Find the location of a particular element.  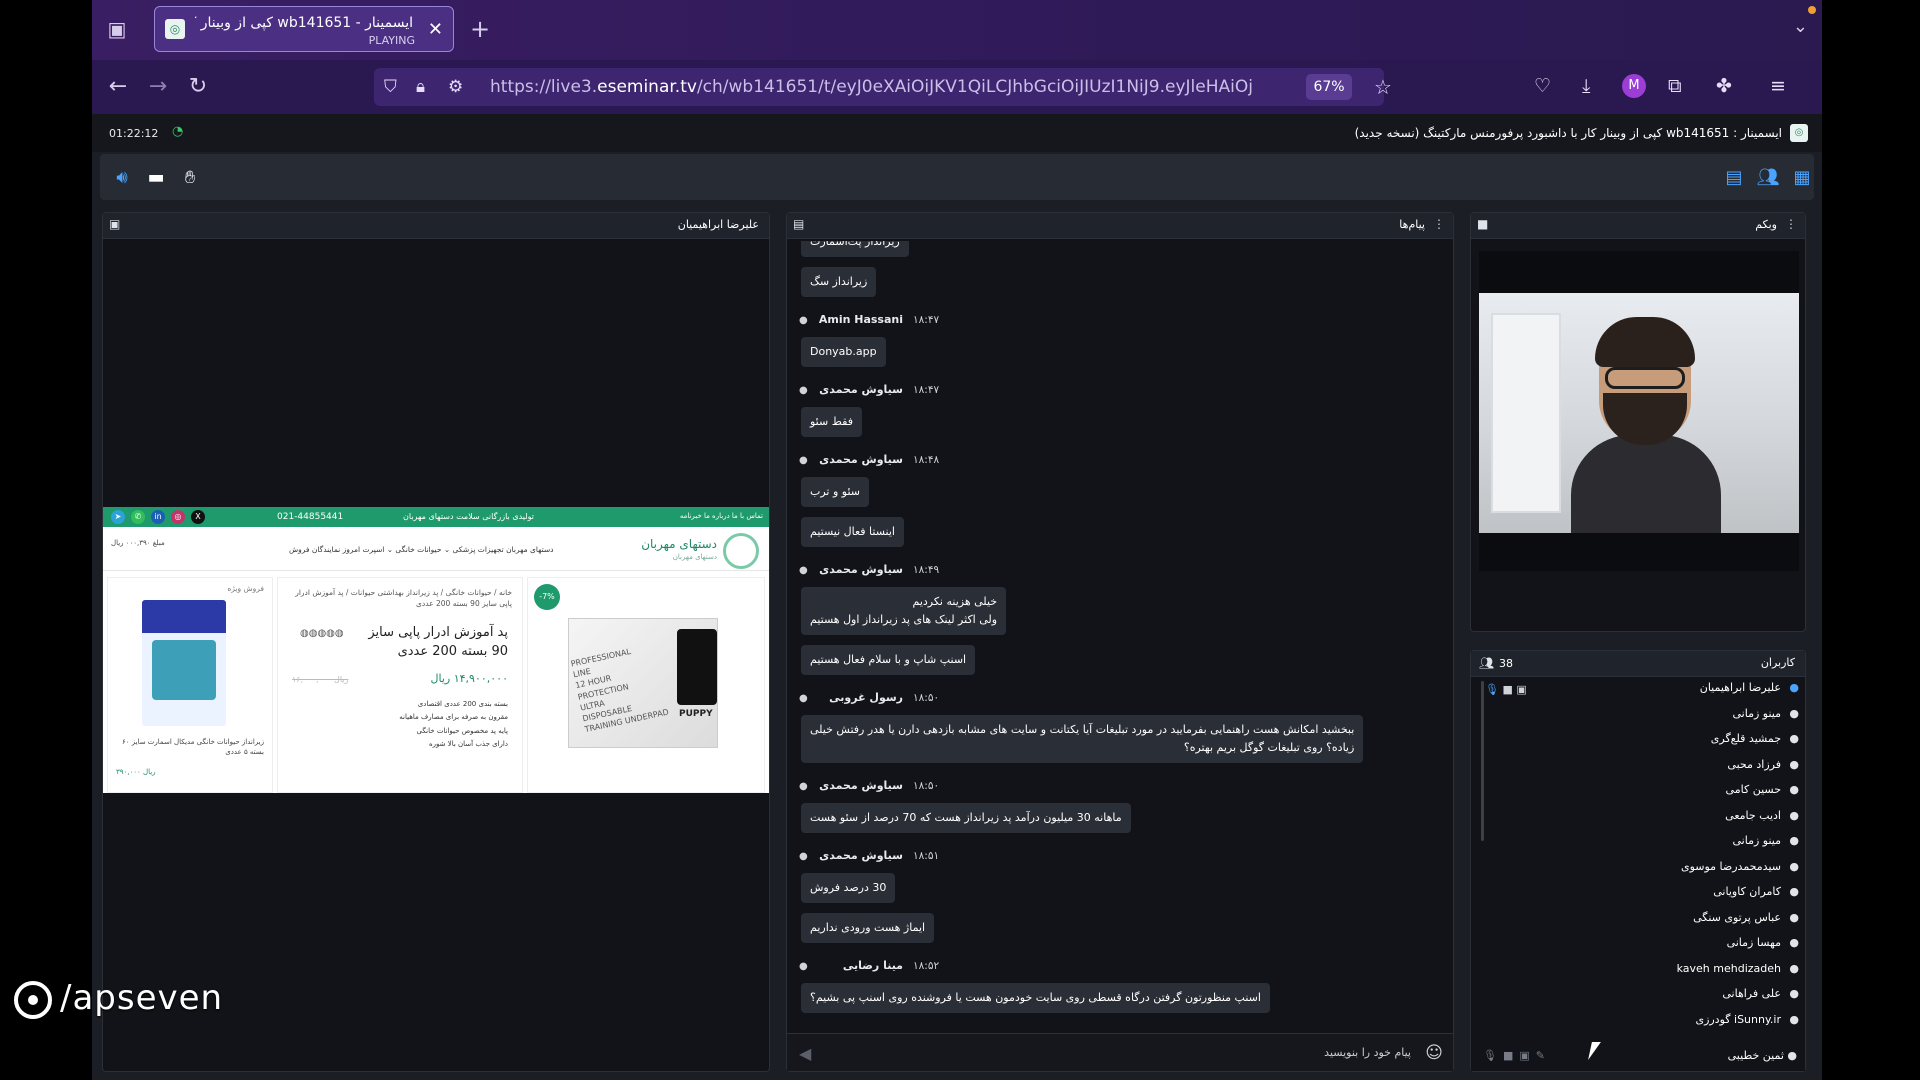

folder-icon: ▬ is located at coordinates (156, 177).